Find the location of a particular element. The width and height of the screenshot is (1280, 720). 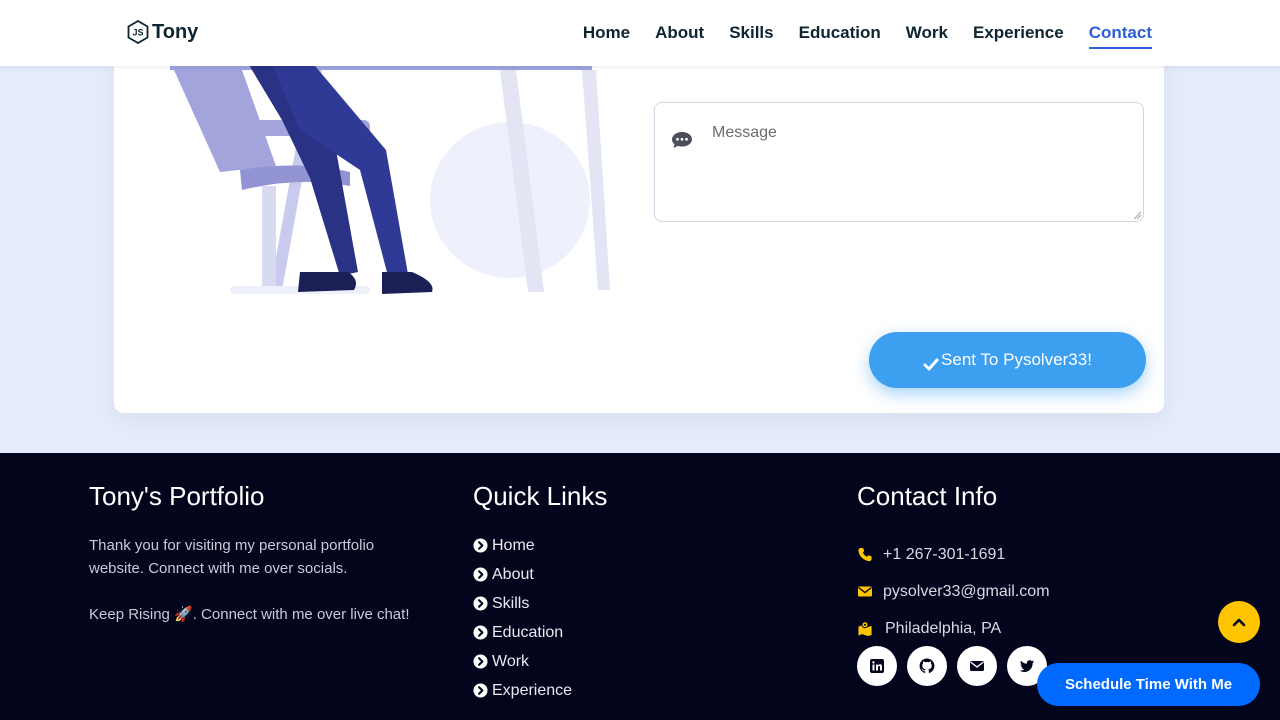

brand-logo: JS Tony is located at coordinates (162, 32).